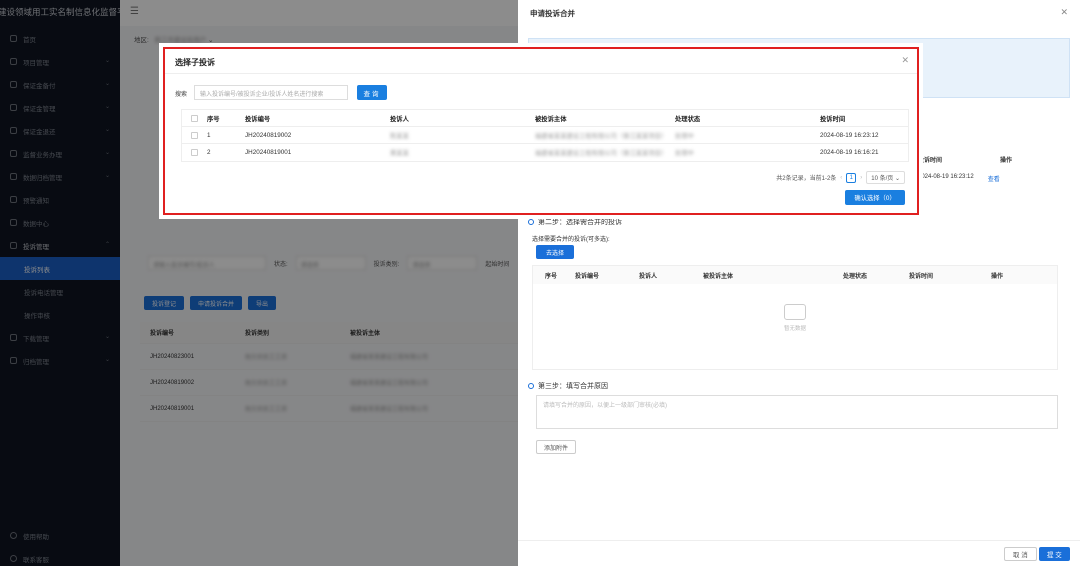 The width and height of the screenshot is (1080, 566). What do you see at coordinates (833, 119) in the screenshot?
I see `col-header-time: 投诉时间` at bounding box center [833, 119].